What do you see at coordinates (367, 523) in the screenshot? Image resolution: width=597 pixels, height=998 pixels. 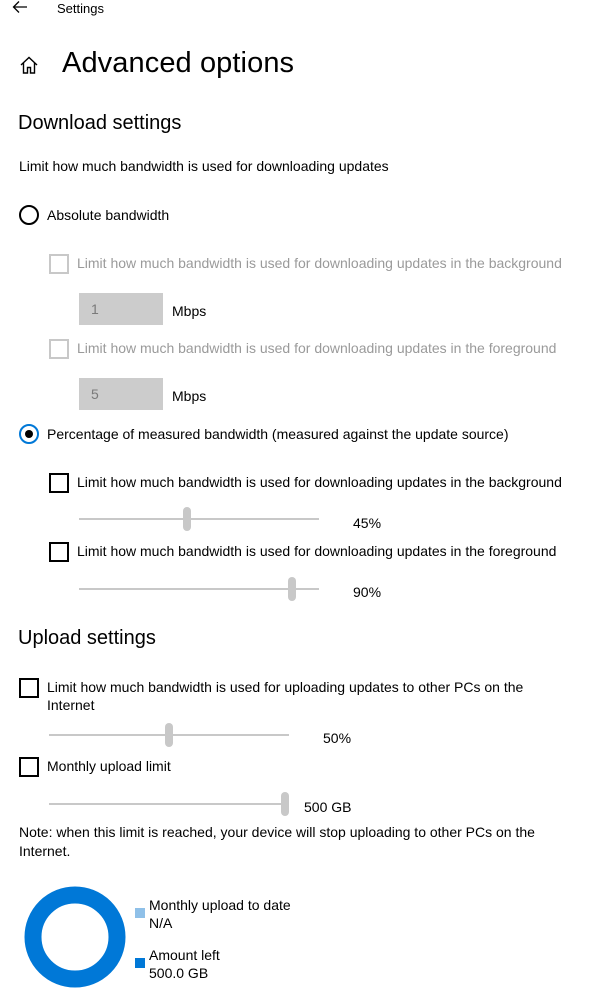 I see `percentage-background-value: 45%` at bounding box center [367, 523].